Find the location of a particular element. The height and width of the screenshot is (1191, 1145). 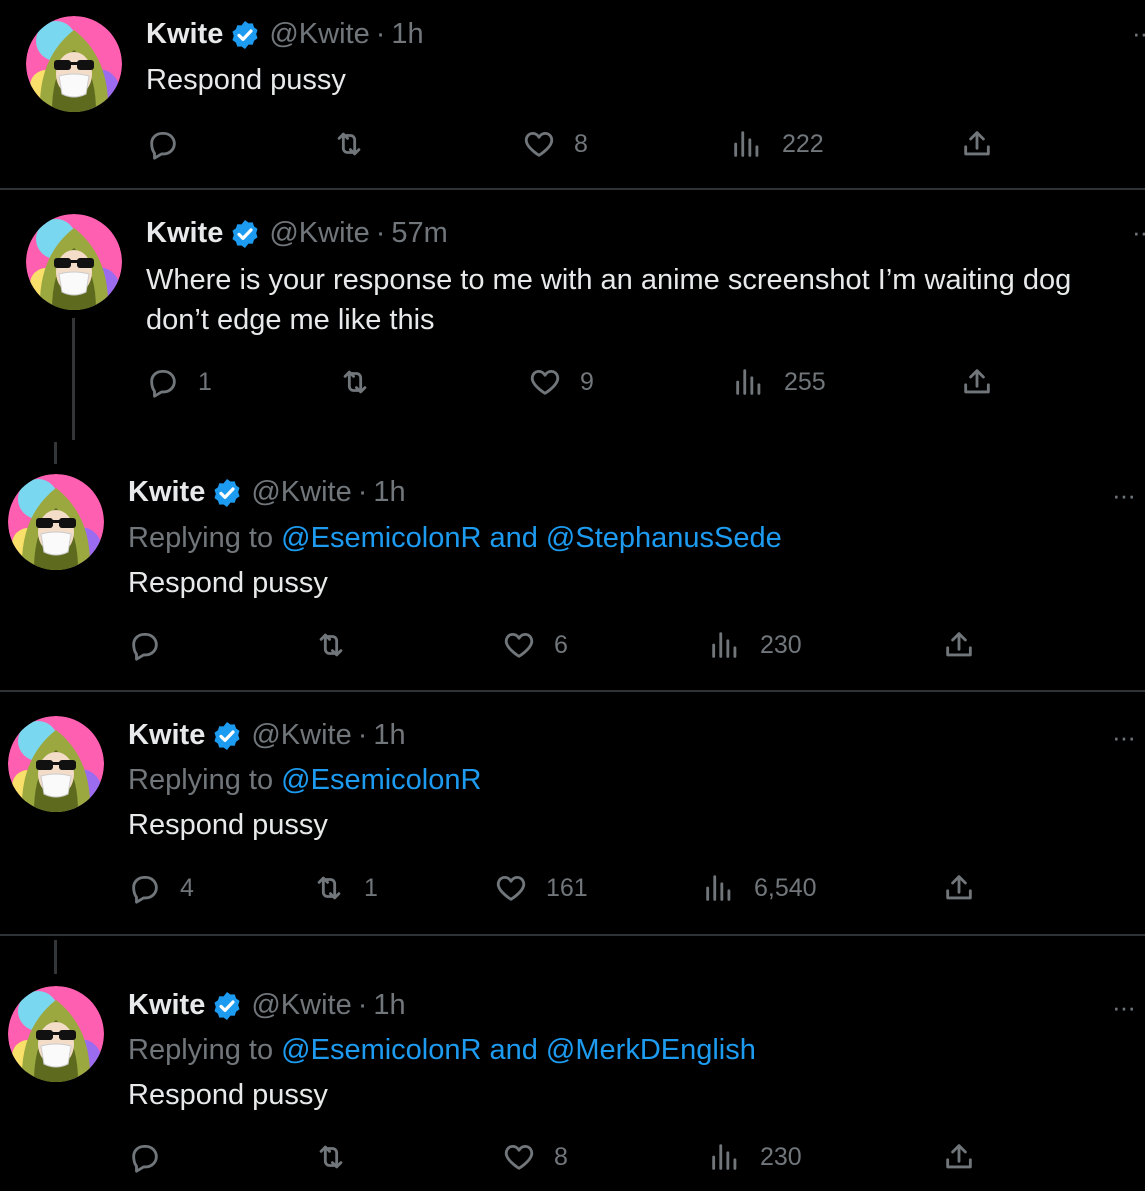

action-bar: 8 230 is located at coordinates (558, 1160).